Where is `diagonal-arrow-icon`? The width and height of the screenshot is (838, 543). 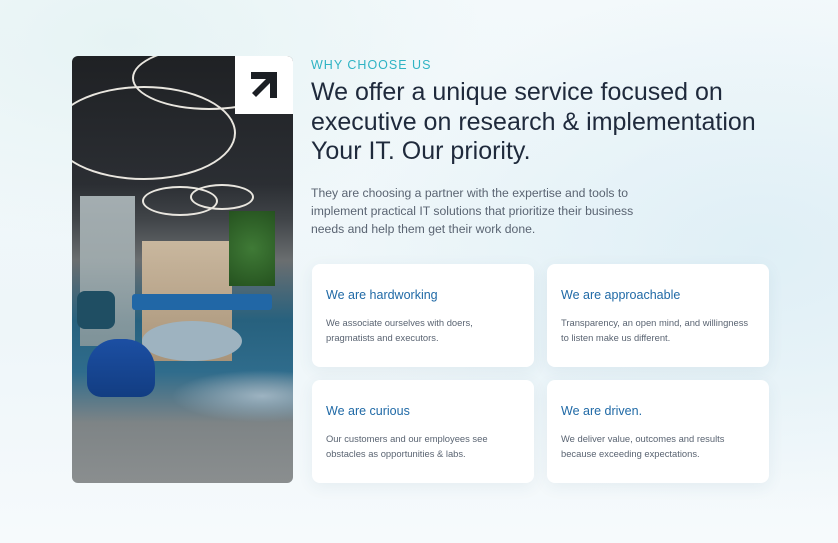 diagonal-arrow-icon is located at coordinates (264, 85).